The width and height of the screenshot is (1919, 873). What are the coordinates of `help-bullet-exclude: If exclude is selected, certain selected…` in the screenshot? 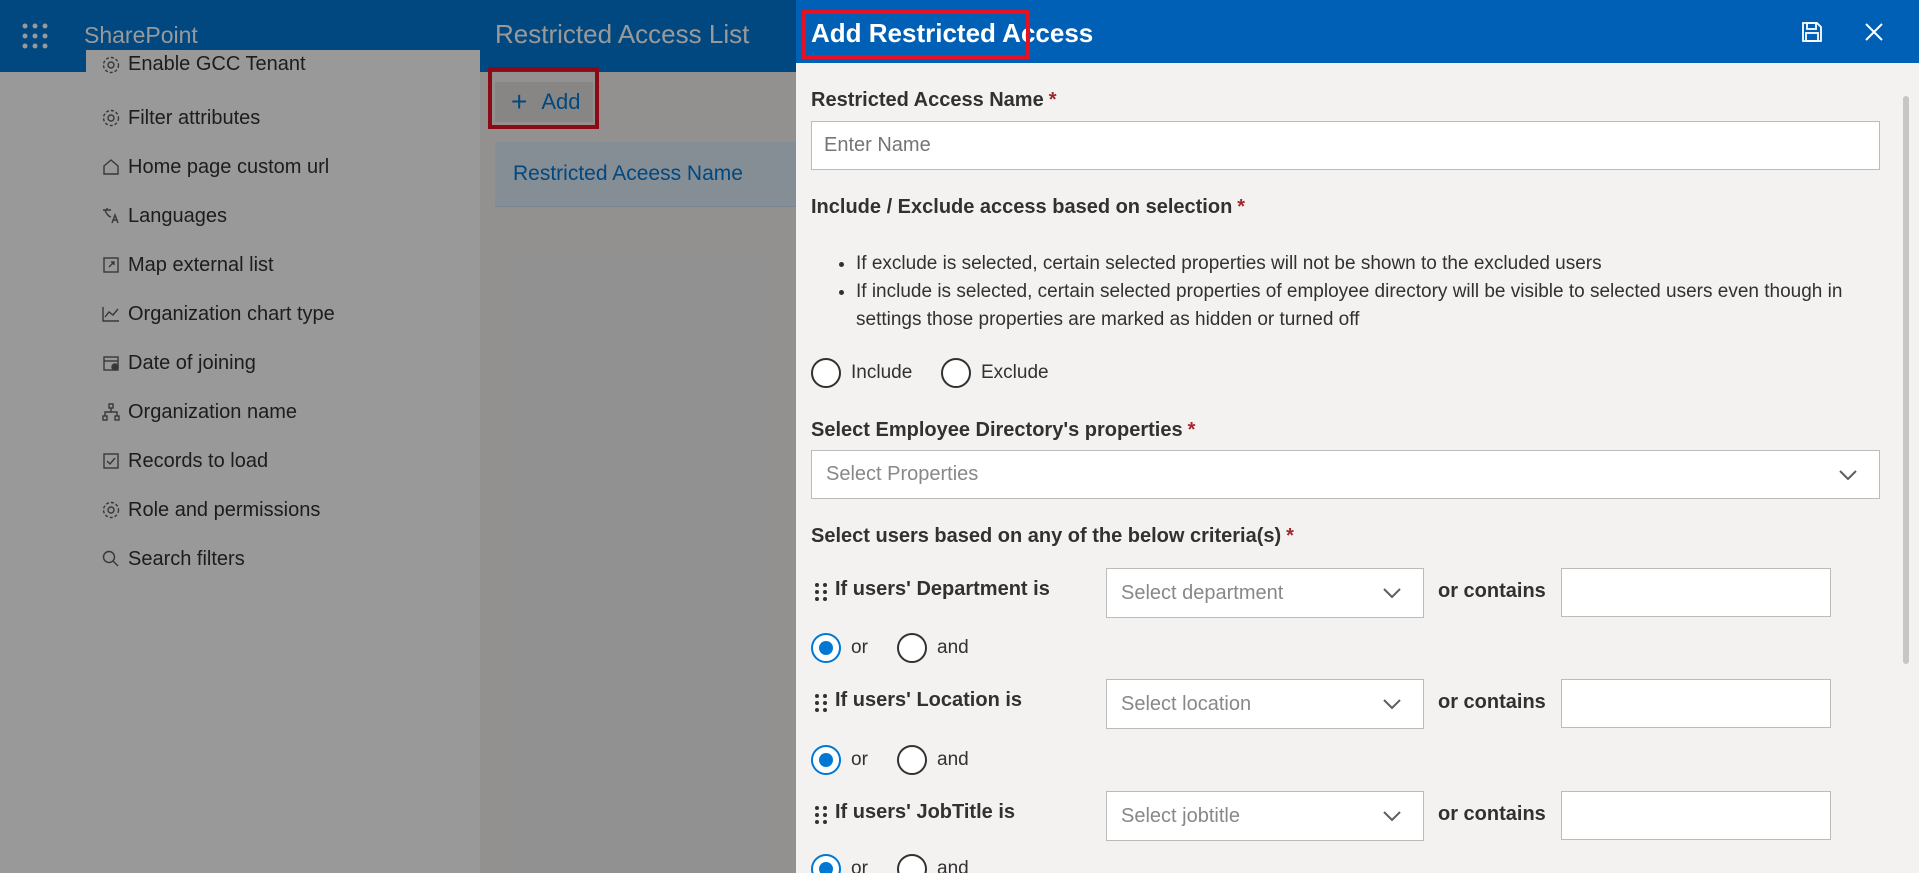 It's located at (1356, 264).